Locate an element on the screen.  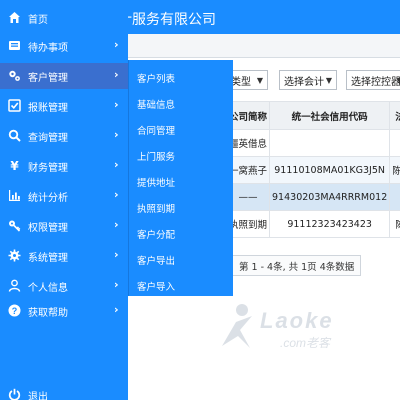
submenu-item-assign: 客户分配 is located at coordinates (156, 234).